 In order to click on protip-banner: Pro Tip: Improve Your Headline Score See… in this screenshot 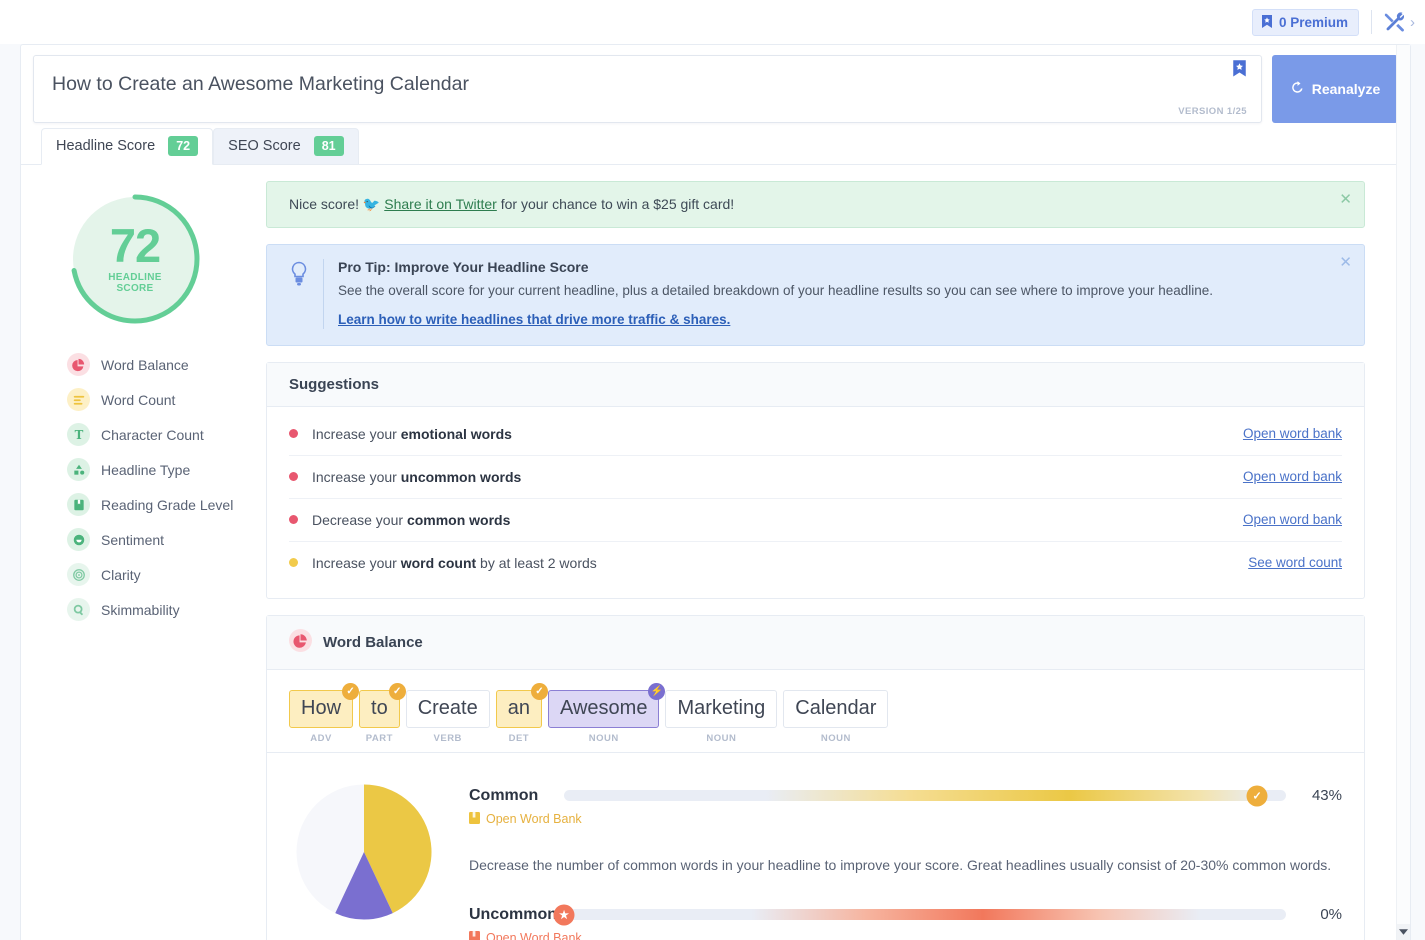, I will do `click(815, 295)`.